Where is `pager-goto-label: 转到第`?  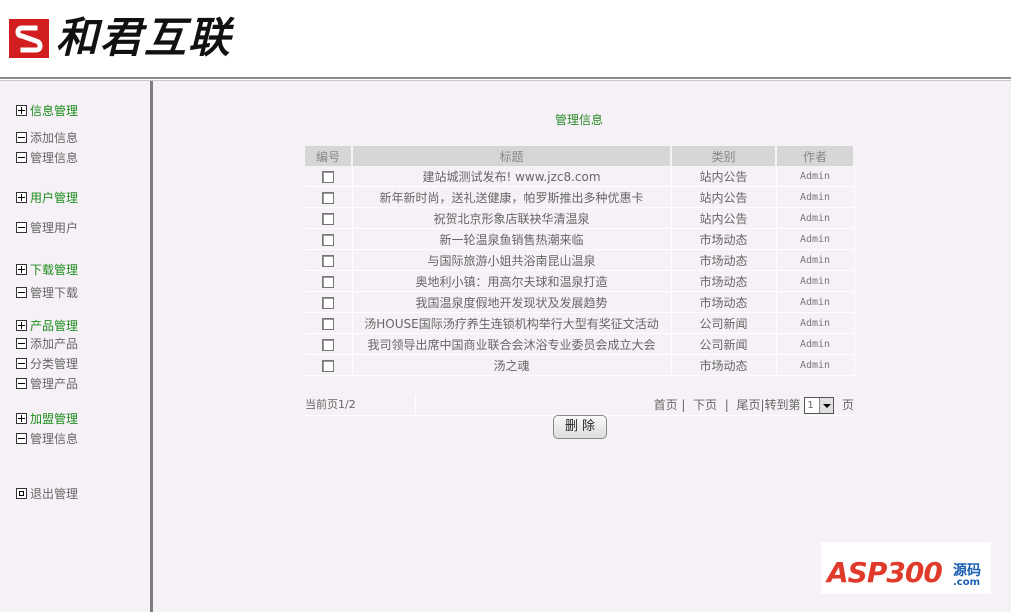 pager-goto-label: 转到第 is located at coordinates (782, 405).